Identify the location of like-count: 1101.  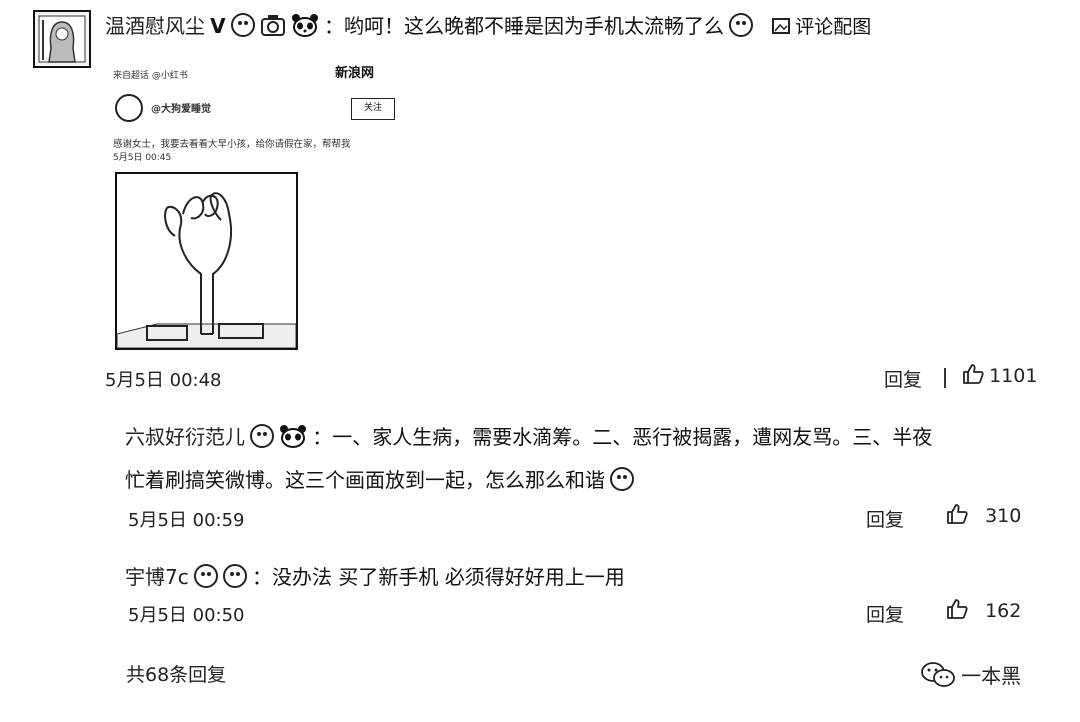
(1013, 376).